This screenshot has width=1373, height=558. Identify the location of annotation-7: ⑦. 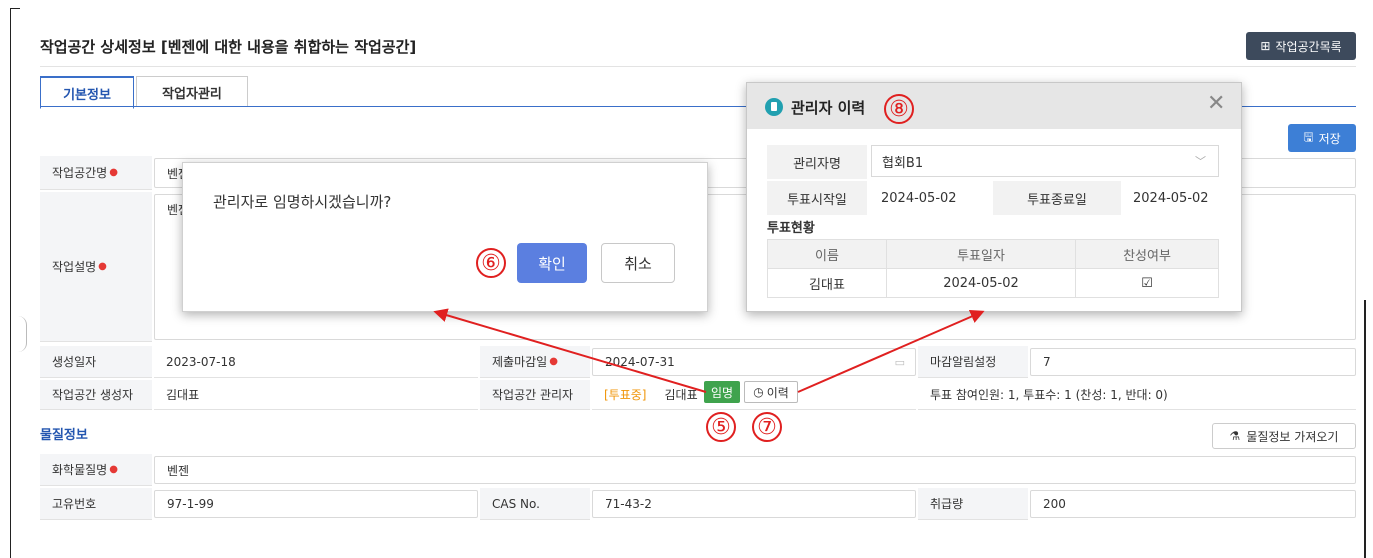
(767, 427).